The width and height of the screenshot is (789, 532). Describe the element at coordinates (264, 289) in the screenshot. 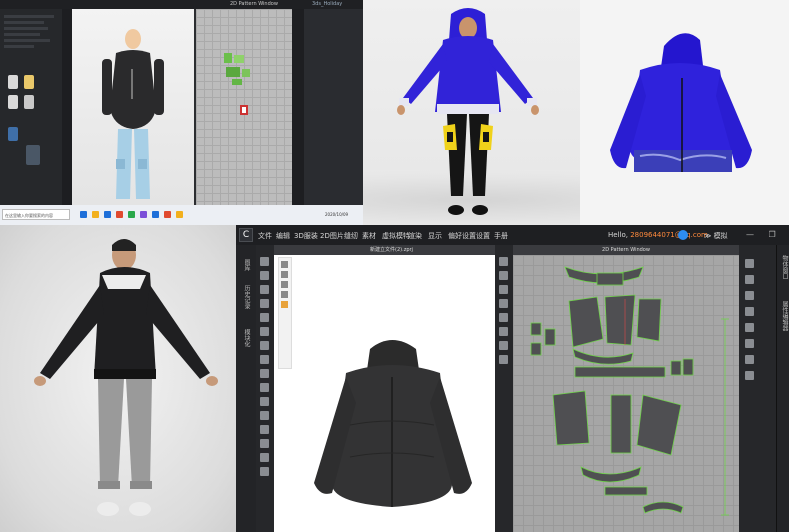

I see `fold-tool-icon` at that location.